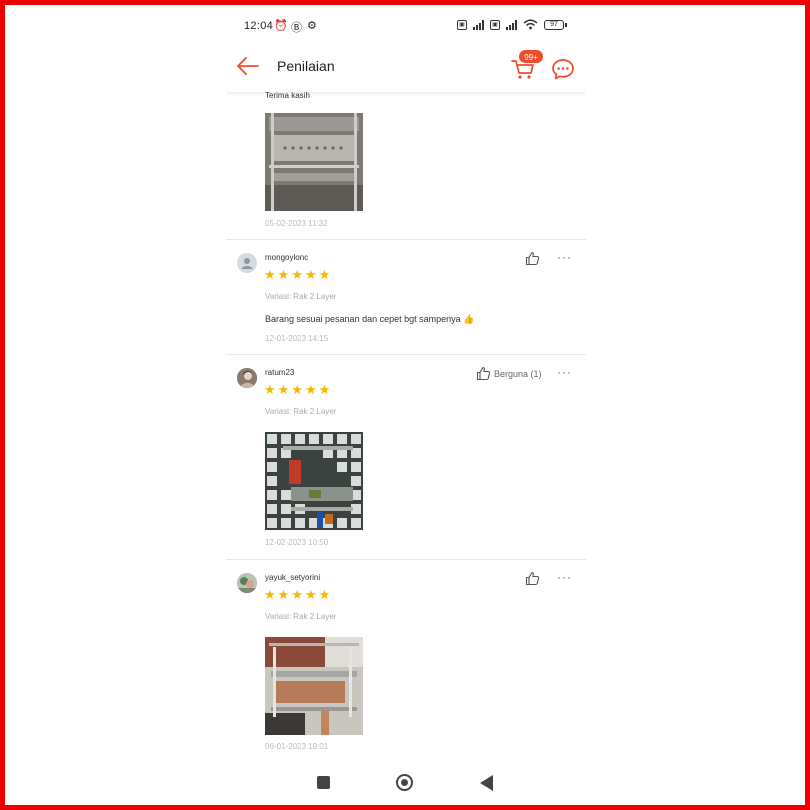  Describe the element at coordinates (281, 26) in the screenshot. I see `alarm-icon: ⏰` at that location.